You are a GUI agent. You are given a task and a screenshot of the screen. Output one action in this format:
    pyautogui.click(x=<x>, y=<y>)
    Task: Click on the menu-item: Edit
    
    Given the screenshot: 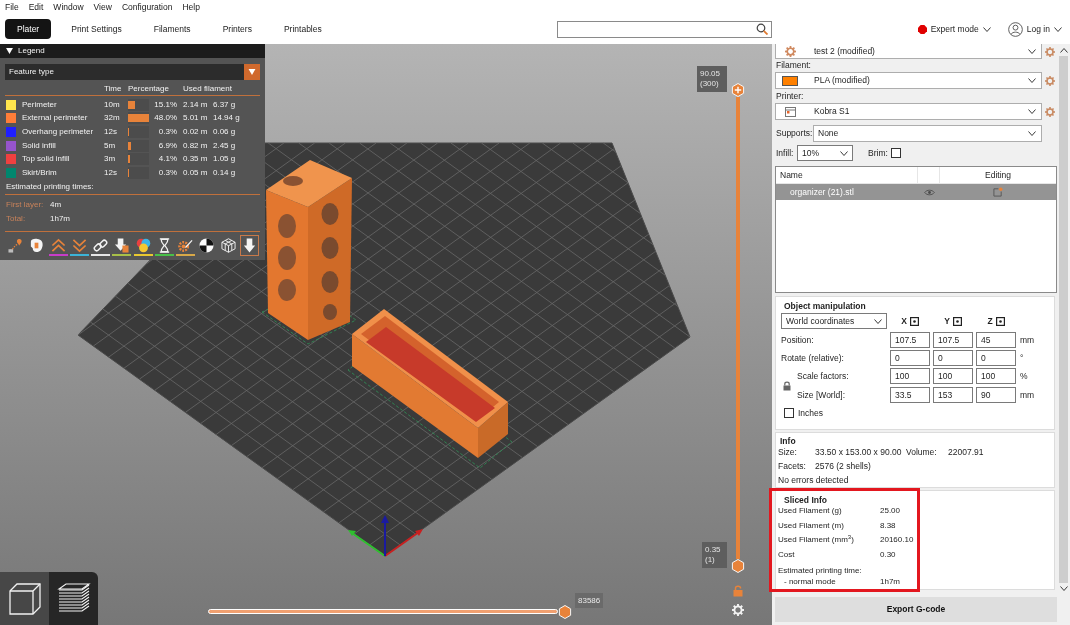 What is the action you would take?
    pyautogui.click(x=36, y=7)
    